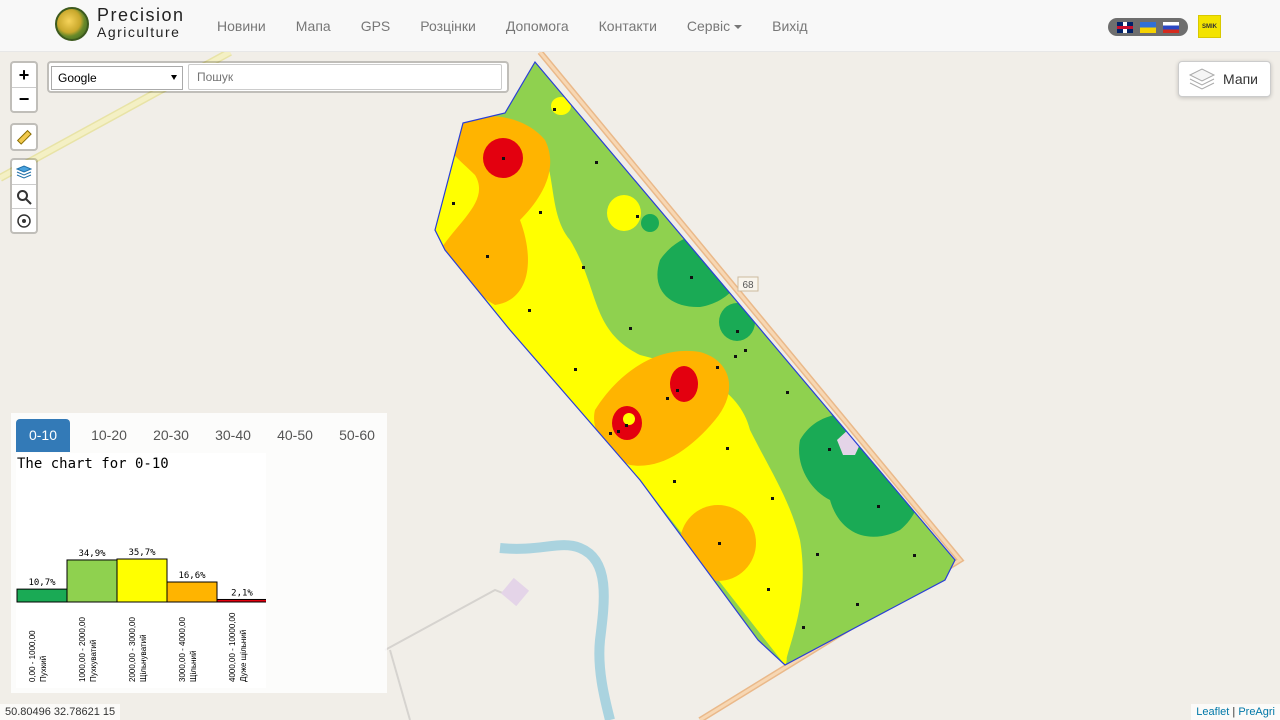 This screenshot has height=720, width=1280. I want to click on geosearch-panel: Google, so click(278, 77).